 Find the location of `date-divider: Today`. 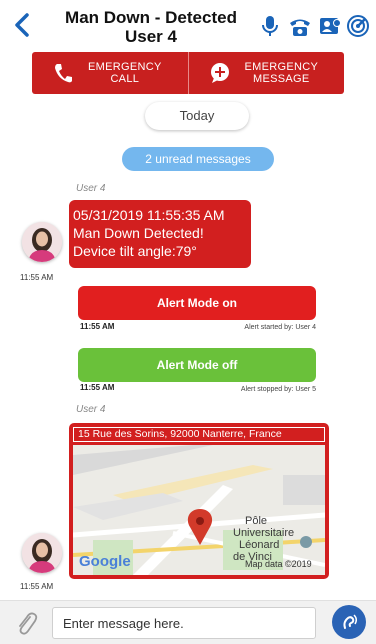

date-divider: Today is located at coordinates (197, 116).